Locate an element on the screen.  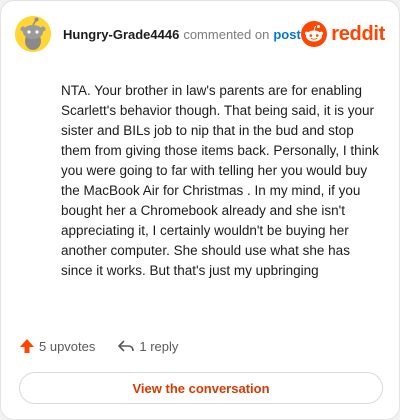
post-link: post is located at coordinates (286, 34).